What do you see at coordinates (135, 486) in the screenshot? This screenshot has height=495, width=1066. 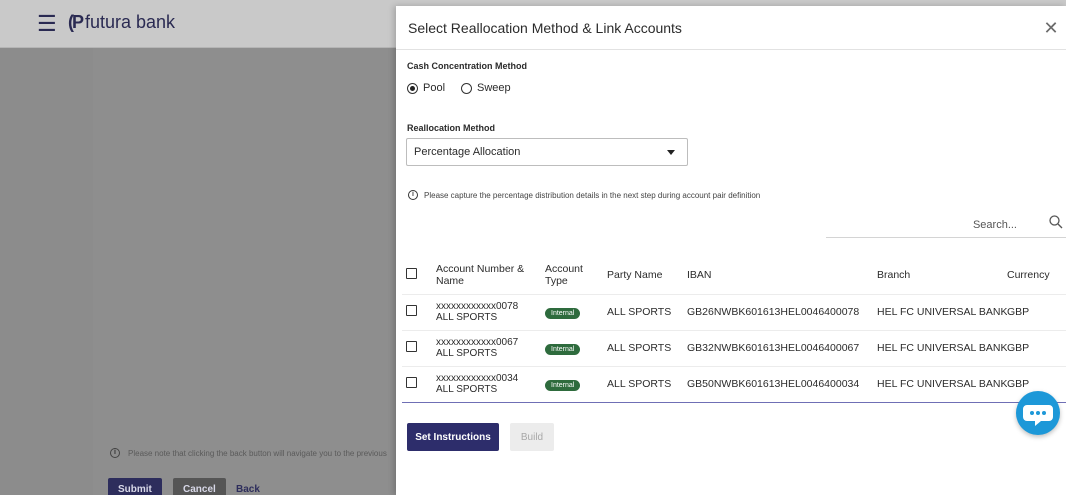 I see `submit-button: Submit` at bounding box center [135, 486].